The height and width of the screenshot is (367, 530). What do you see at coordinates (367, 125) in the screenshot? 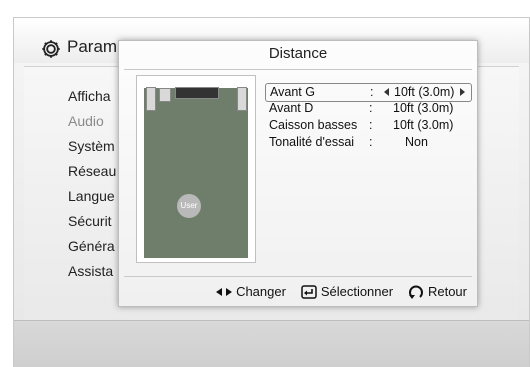
I see `setting-row-caisson-basses: Caisson basses : 10ft (3.0m)` at bounding box center [367, 125].